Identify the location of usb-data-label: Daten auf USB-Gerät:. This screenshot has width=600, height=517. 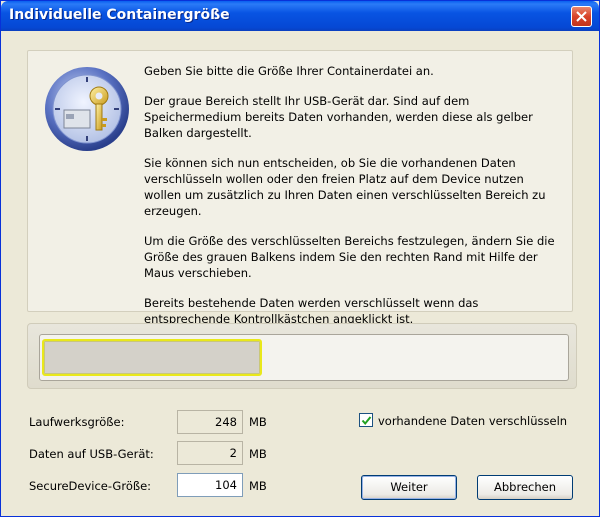
(91, 454).